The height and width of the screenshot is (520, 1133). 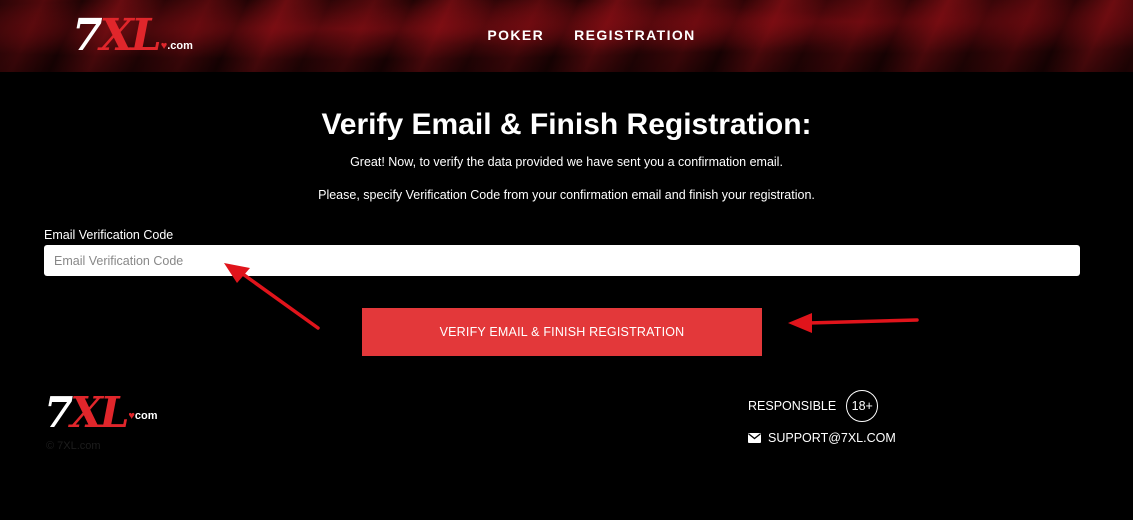 I want to click on footer-copyright: © 7XL.com, so click(x=73, y=446).